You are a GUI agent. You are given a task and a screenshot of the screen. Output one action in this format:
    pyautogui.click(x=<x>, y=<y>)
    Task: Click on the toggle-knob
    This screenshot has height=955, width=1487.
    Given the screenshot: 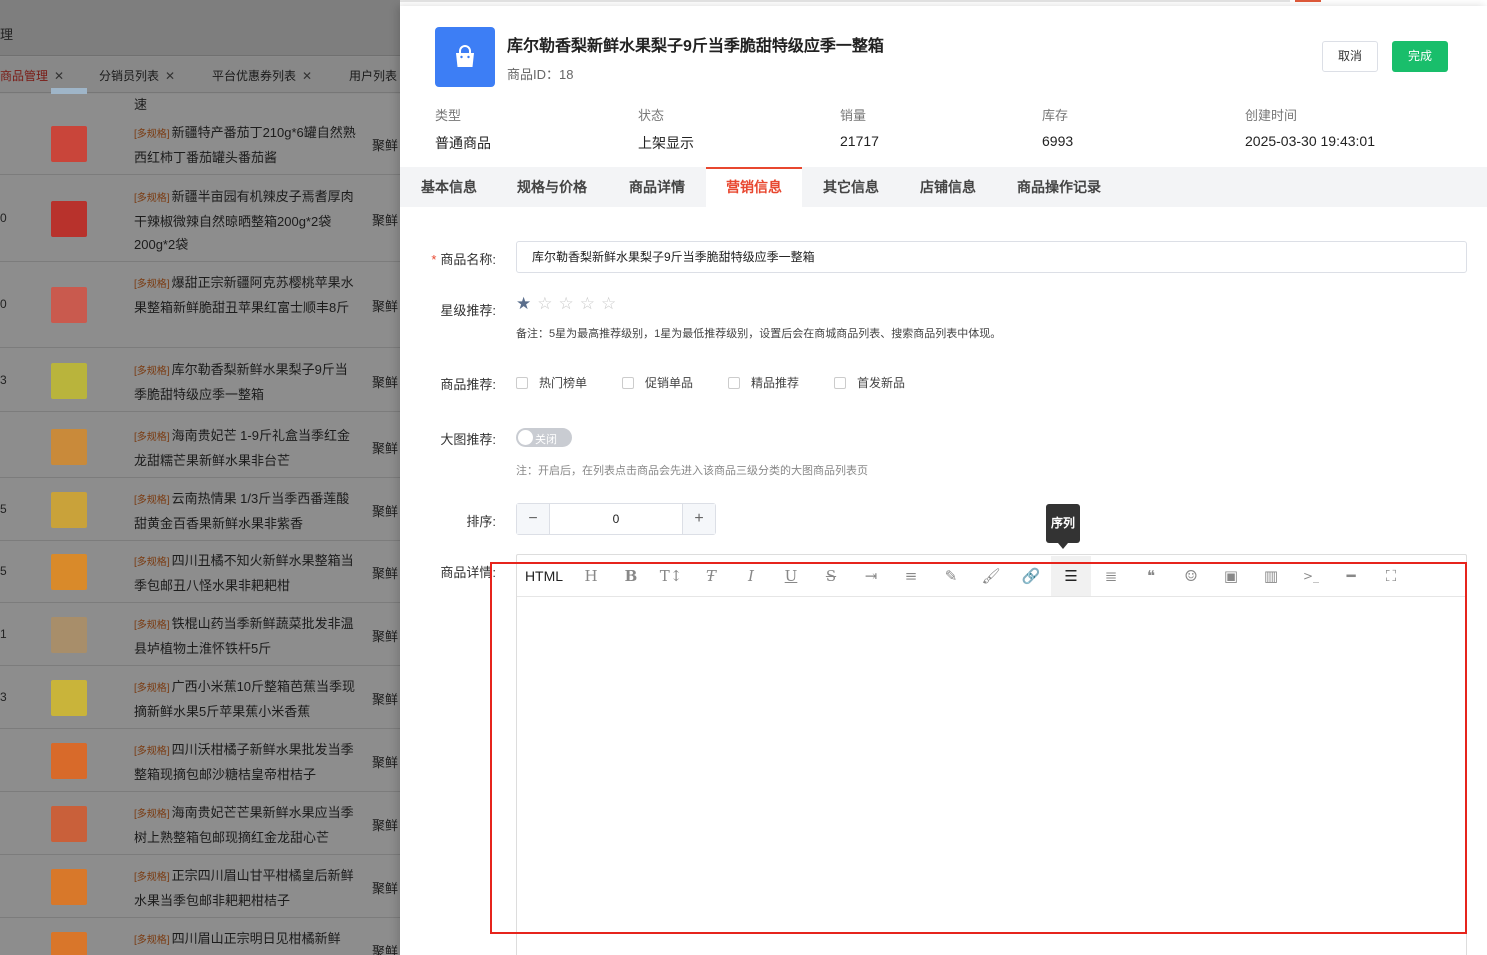 What is the action you would take?
    pyautogui.click(x=525, y=437)
    